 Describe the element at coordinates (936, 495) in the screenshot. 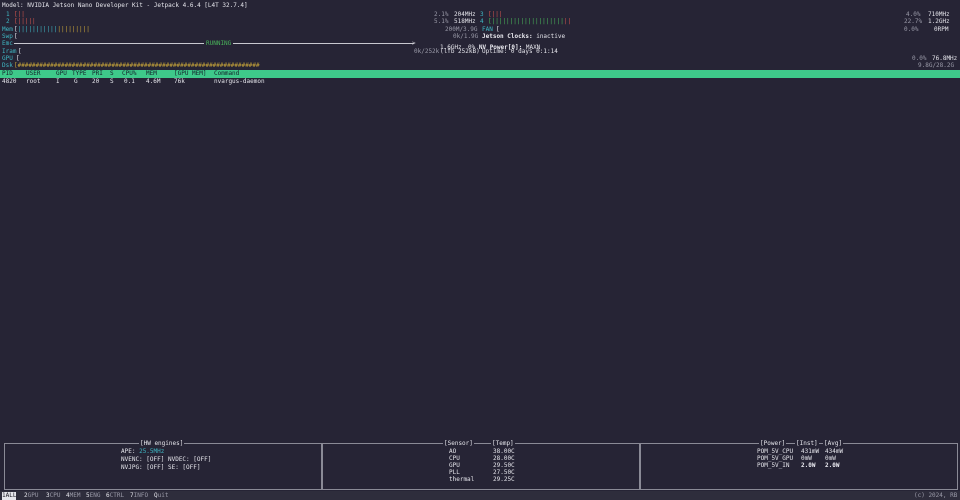

I see `copyright: (c) 2024, RB` at that location.